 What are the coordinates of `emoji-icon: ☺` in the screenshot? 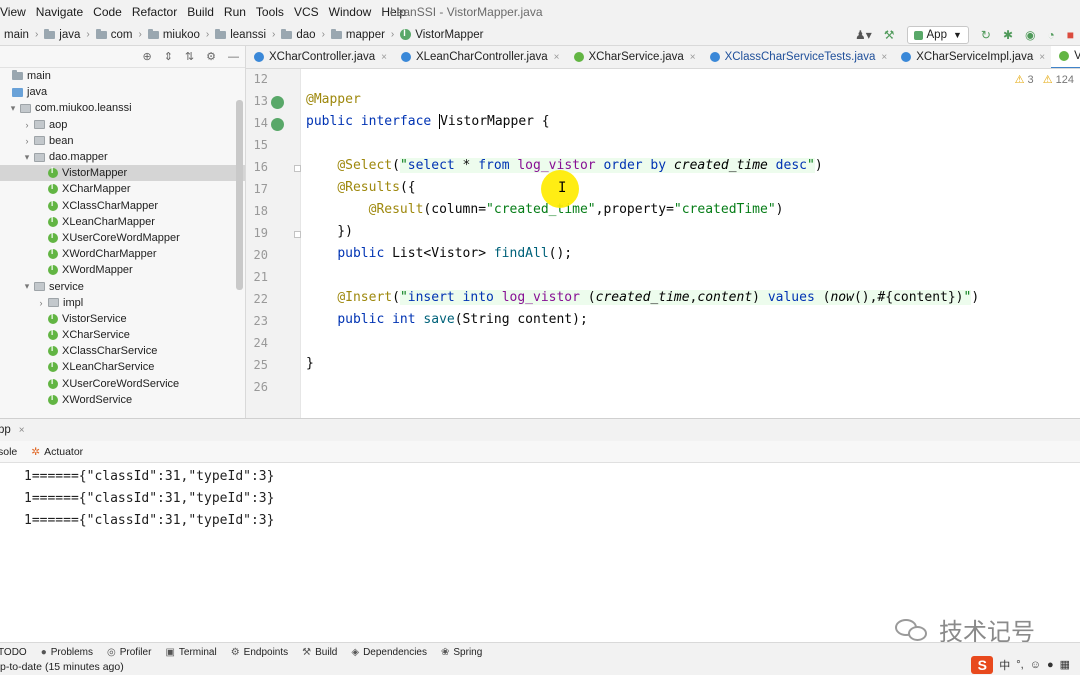 It's located at (1035, 665).